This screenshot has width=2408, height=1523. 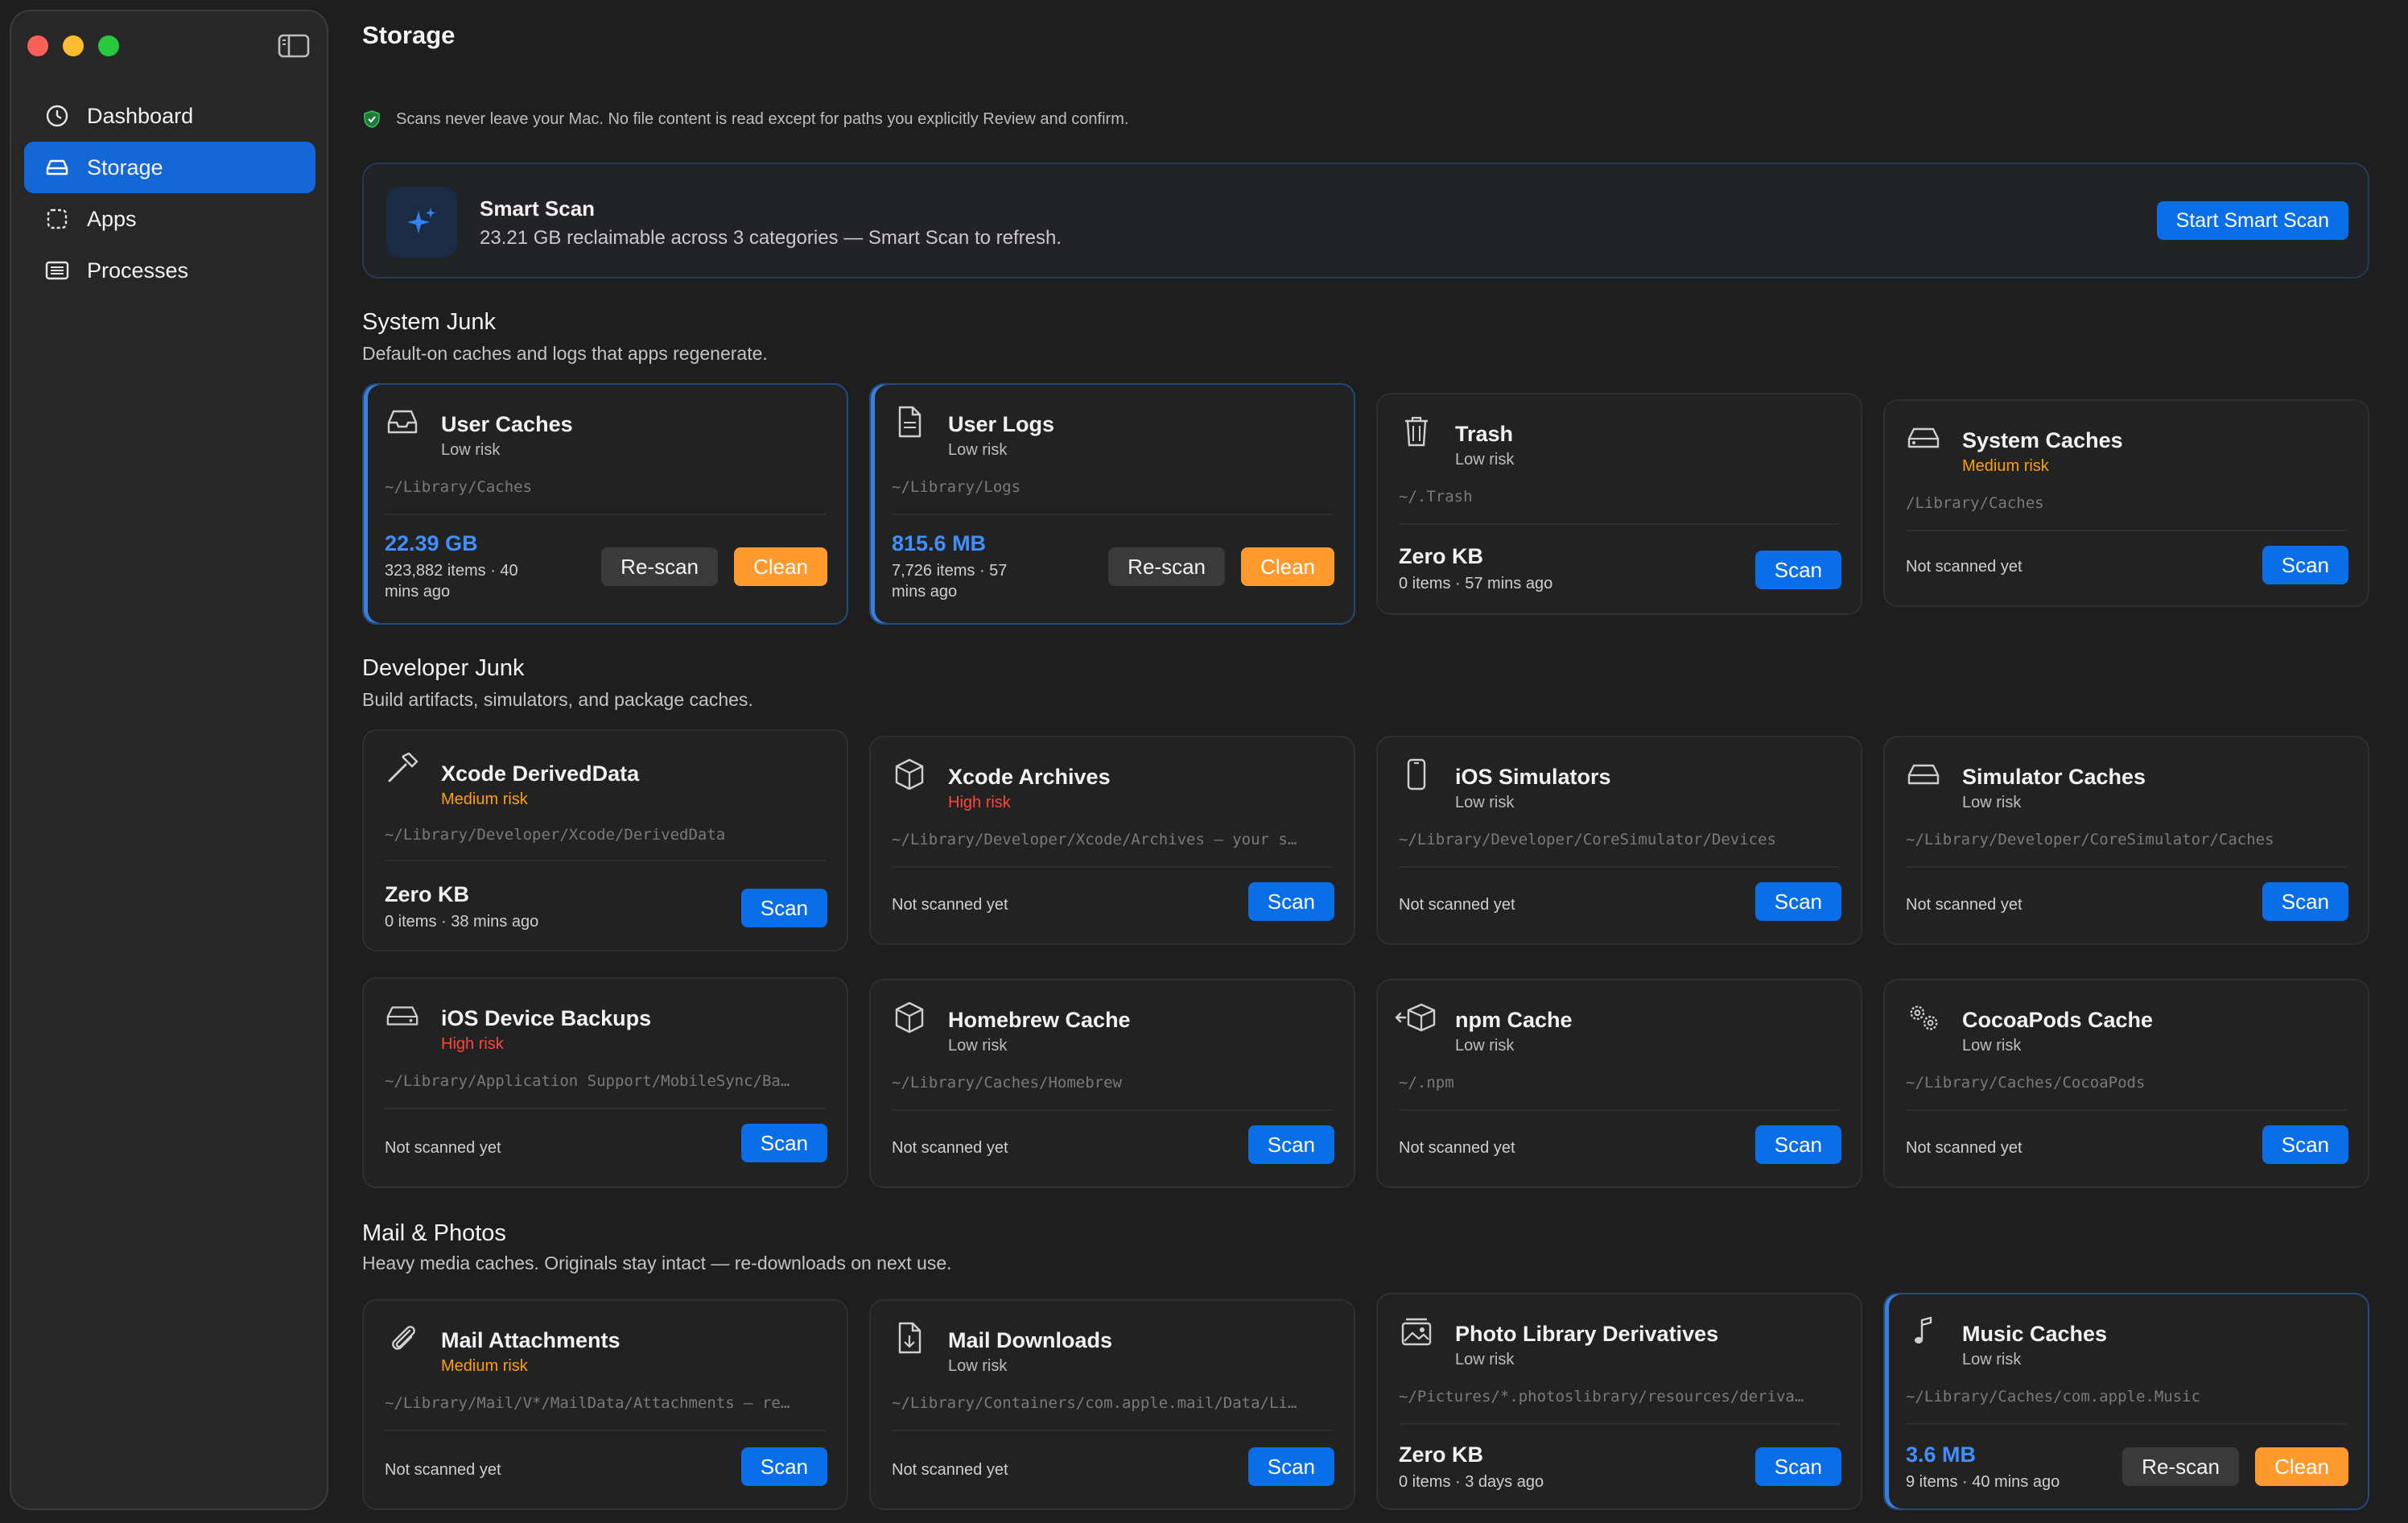 What do you see at coordinates (73, 45) in the screenshot?
I see `minimize-window-button` at bounding box center [73, 45].